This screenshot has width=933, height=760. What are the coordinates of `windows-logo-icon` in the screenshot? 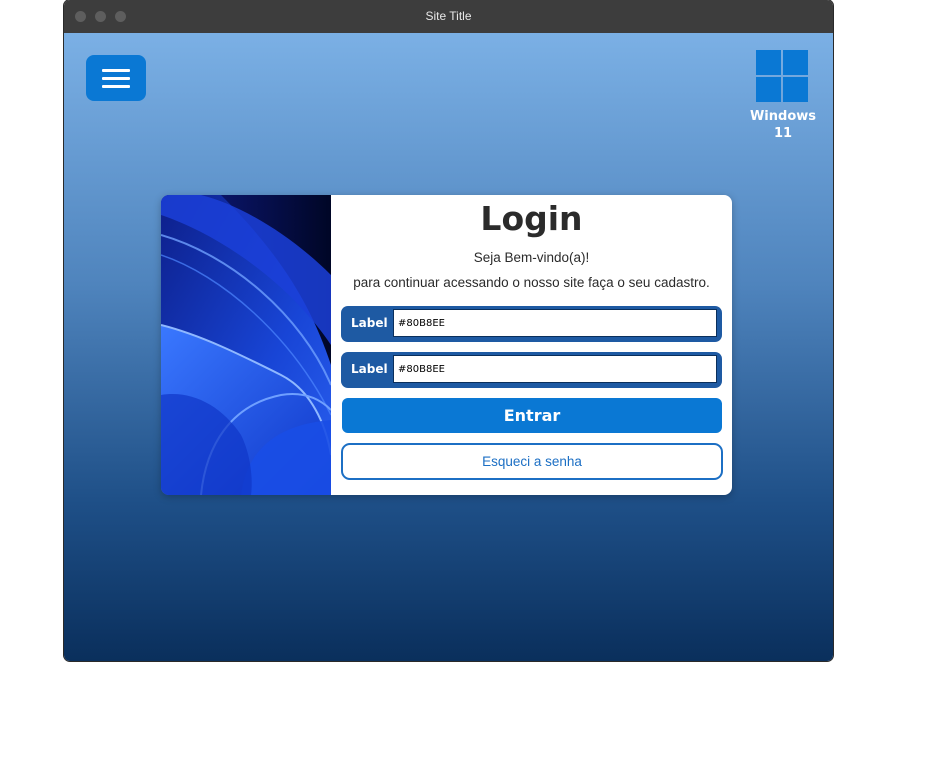 It's located at (782, 76).